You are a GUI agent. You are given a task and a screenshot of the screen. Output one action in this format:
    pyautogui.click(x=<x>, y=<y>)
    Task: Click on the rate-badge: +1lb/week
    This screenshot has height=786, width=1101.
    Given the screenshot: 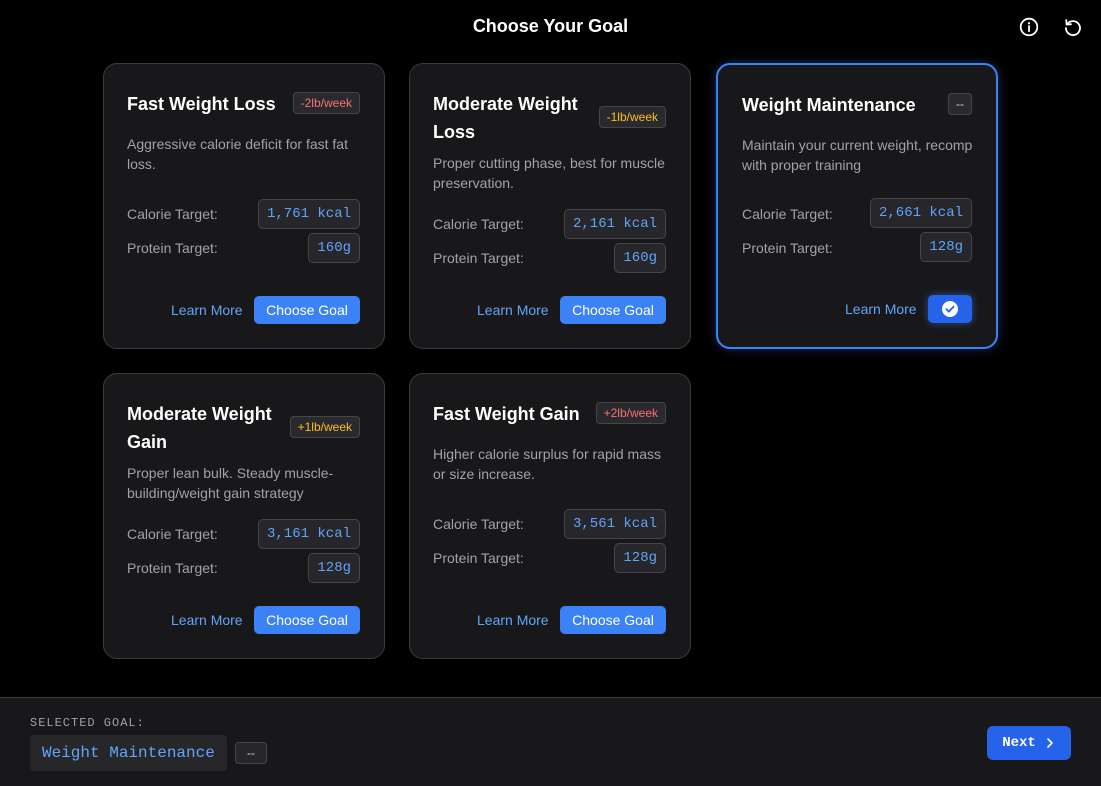 What is the action you would take?
    pyautogui.click(x=324, y=427)
    